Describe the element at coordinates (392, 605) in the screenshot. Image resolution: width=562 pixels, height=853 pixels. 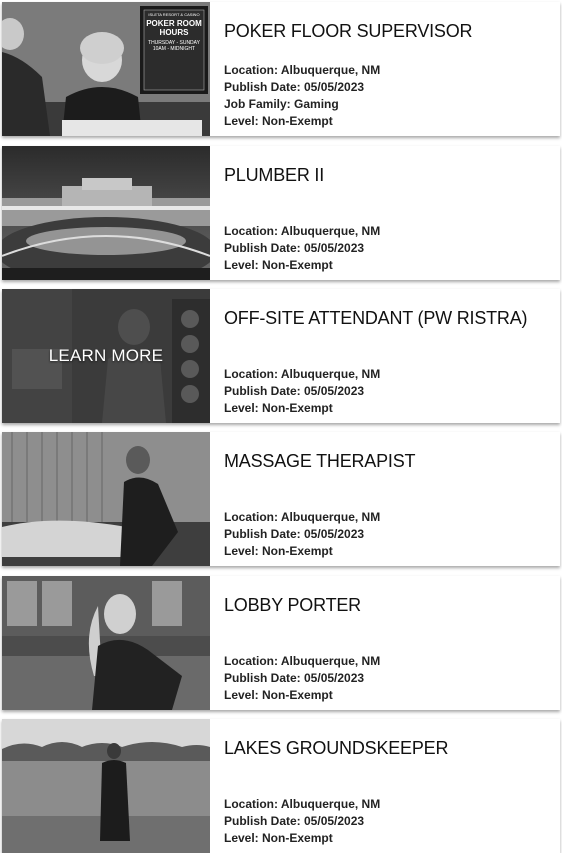
I see `job-title: LOBBY PORTER` at that location.